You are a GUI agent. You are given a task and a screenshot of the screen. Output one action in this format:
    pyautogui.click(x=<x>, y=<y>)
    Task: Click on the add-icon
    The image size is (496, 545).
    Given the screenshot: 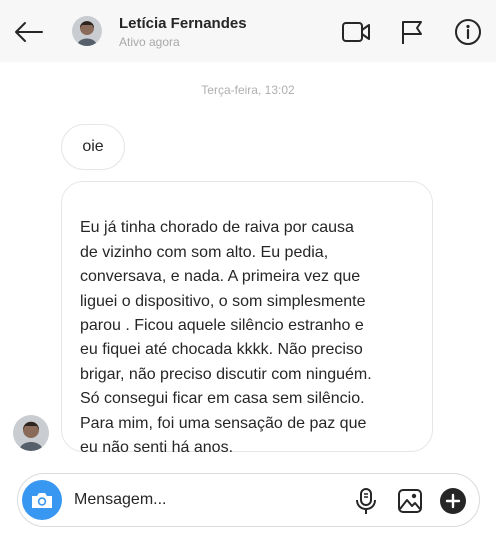 What is the action you would take?
    pyautogui.click(x=453, y=501)
    